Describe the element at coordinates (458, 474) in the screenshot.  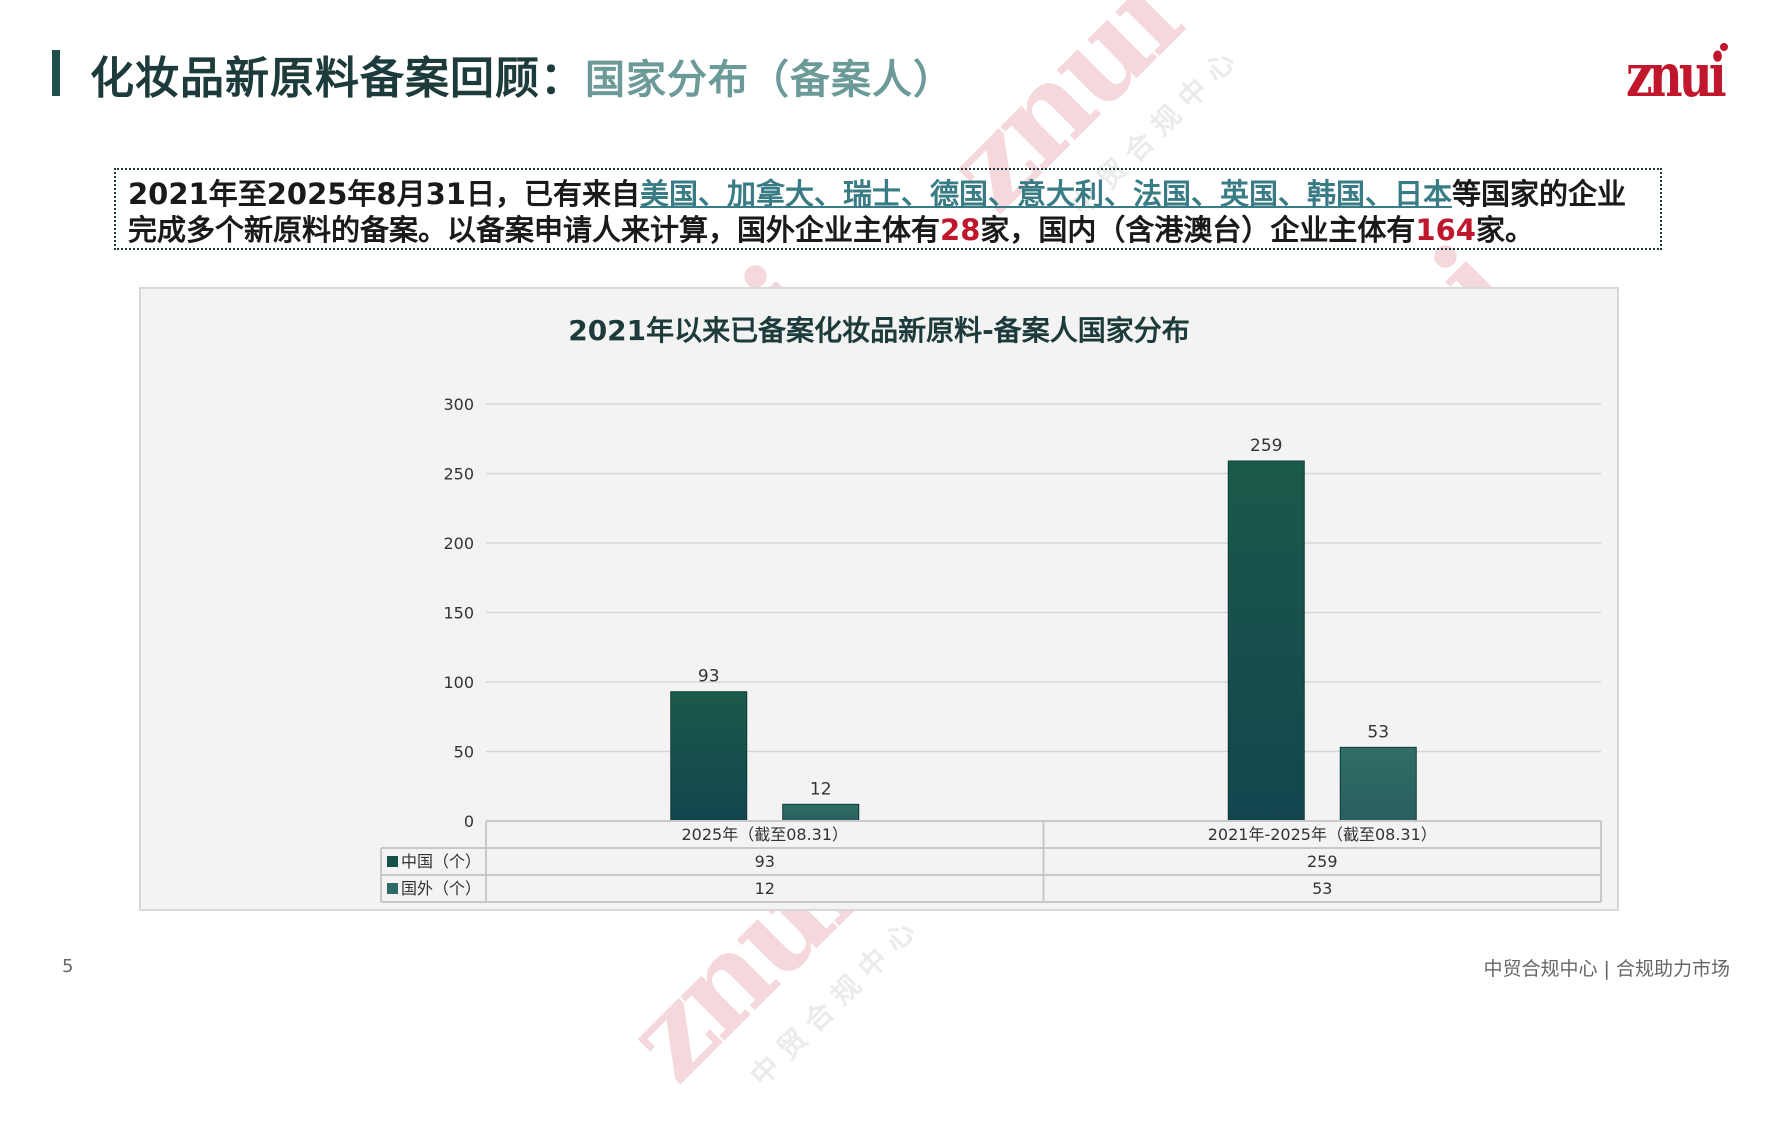
I see `y-tick-label: 250` at that location.